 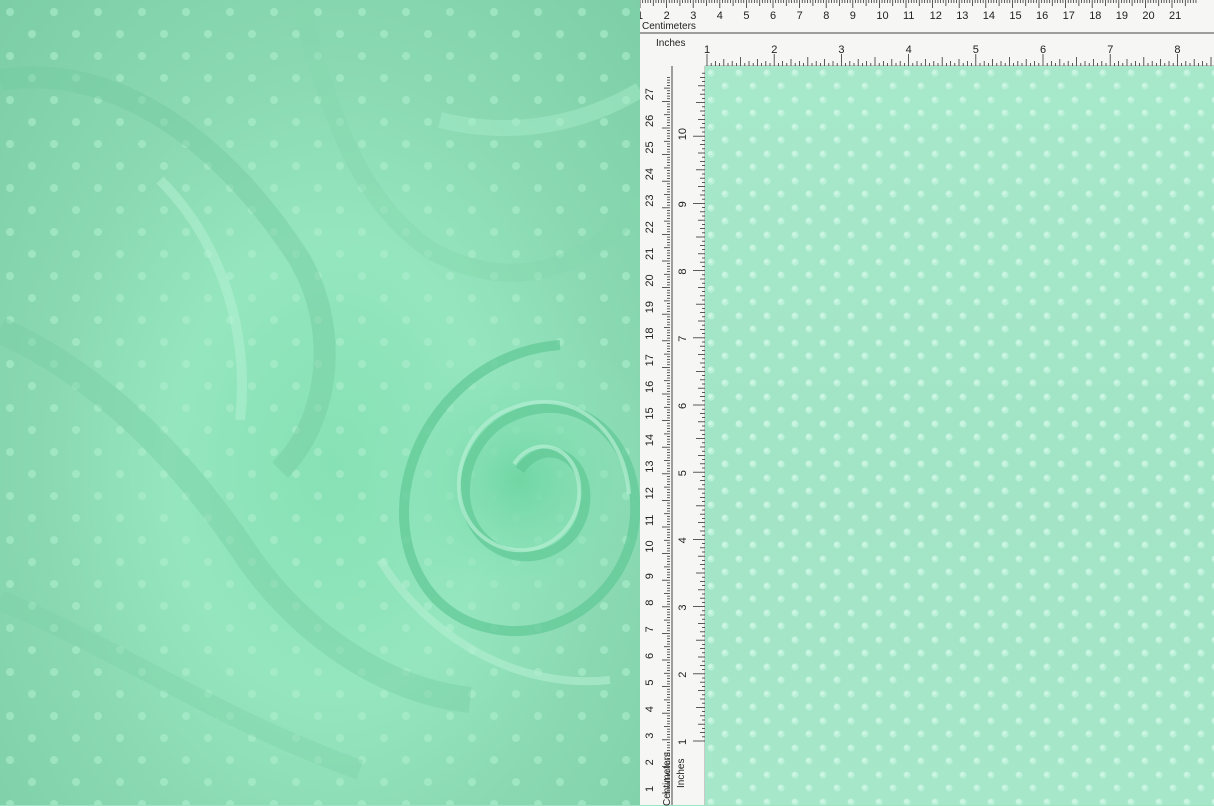 I want to click on ruler-left-cm-number: 1, so click(x=650, y=789).